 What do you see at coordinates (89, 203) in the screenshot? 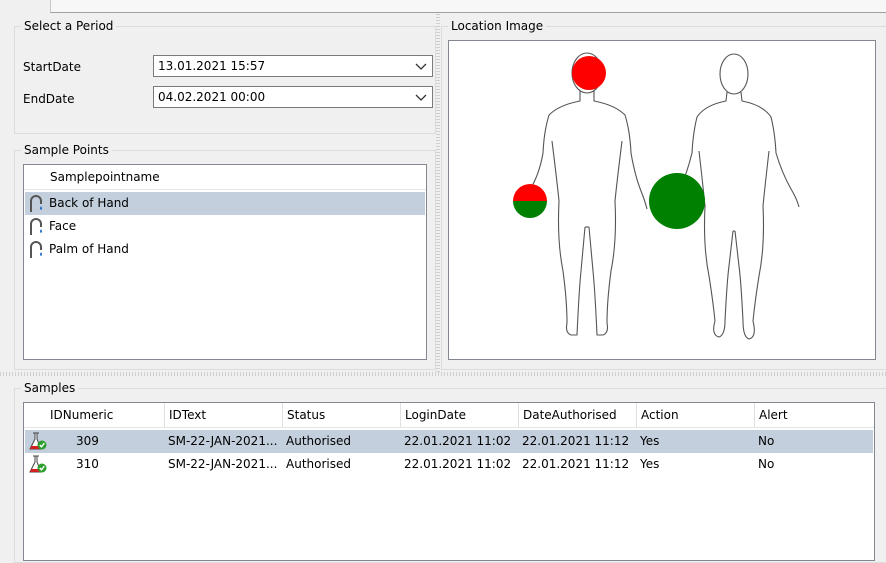
I see `sample-point-name: Back of Hand` at bounding box center [89, 203].